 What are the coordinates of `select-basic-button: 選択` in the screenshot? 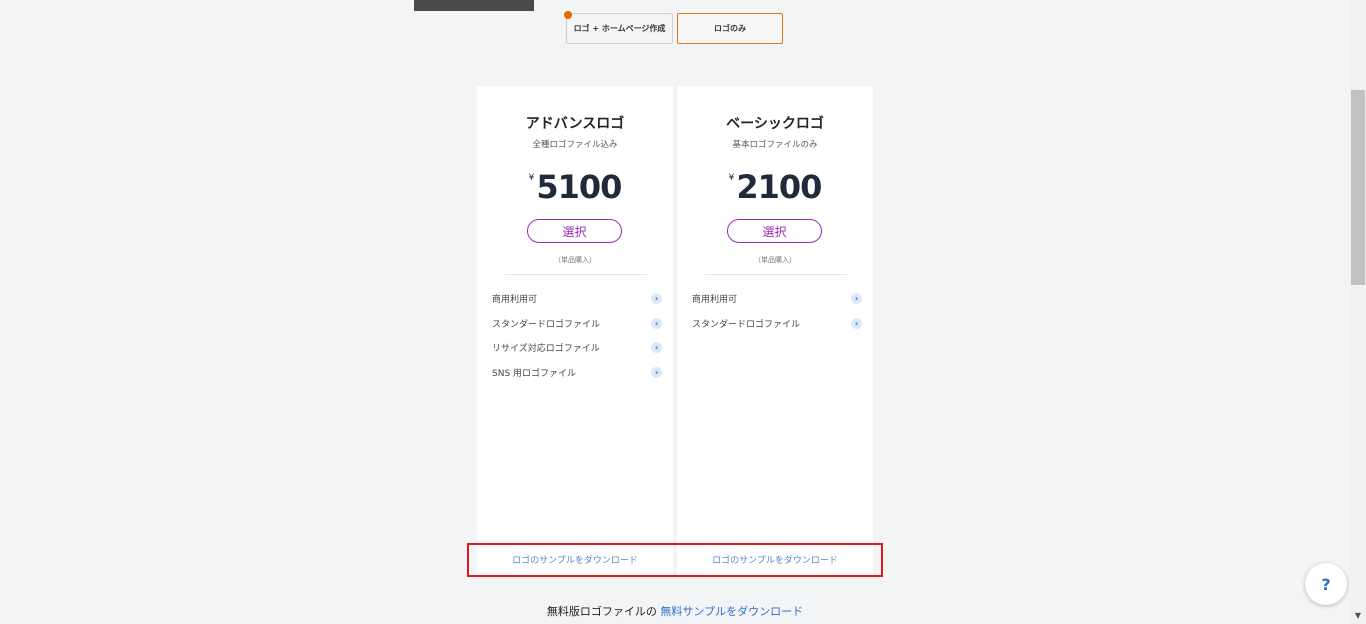 It's located at (774, 231).